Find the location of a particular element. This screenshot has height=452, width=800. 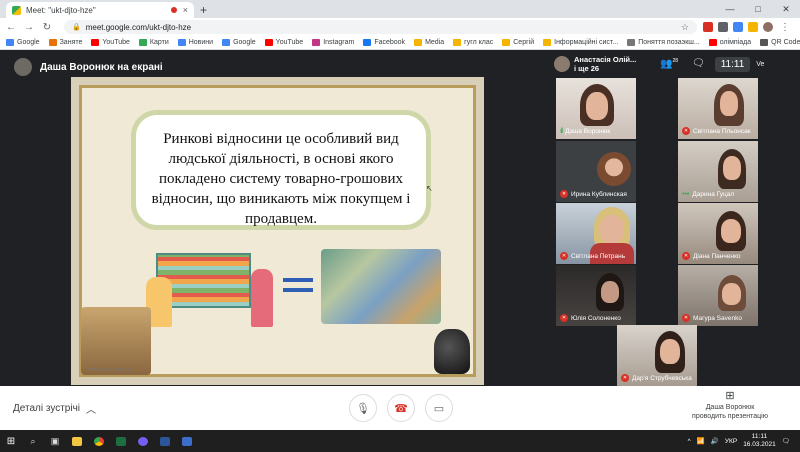

presenting-name: Даша Воронюк is located at coordinates (730, 407).